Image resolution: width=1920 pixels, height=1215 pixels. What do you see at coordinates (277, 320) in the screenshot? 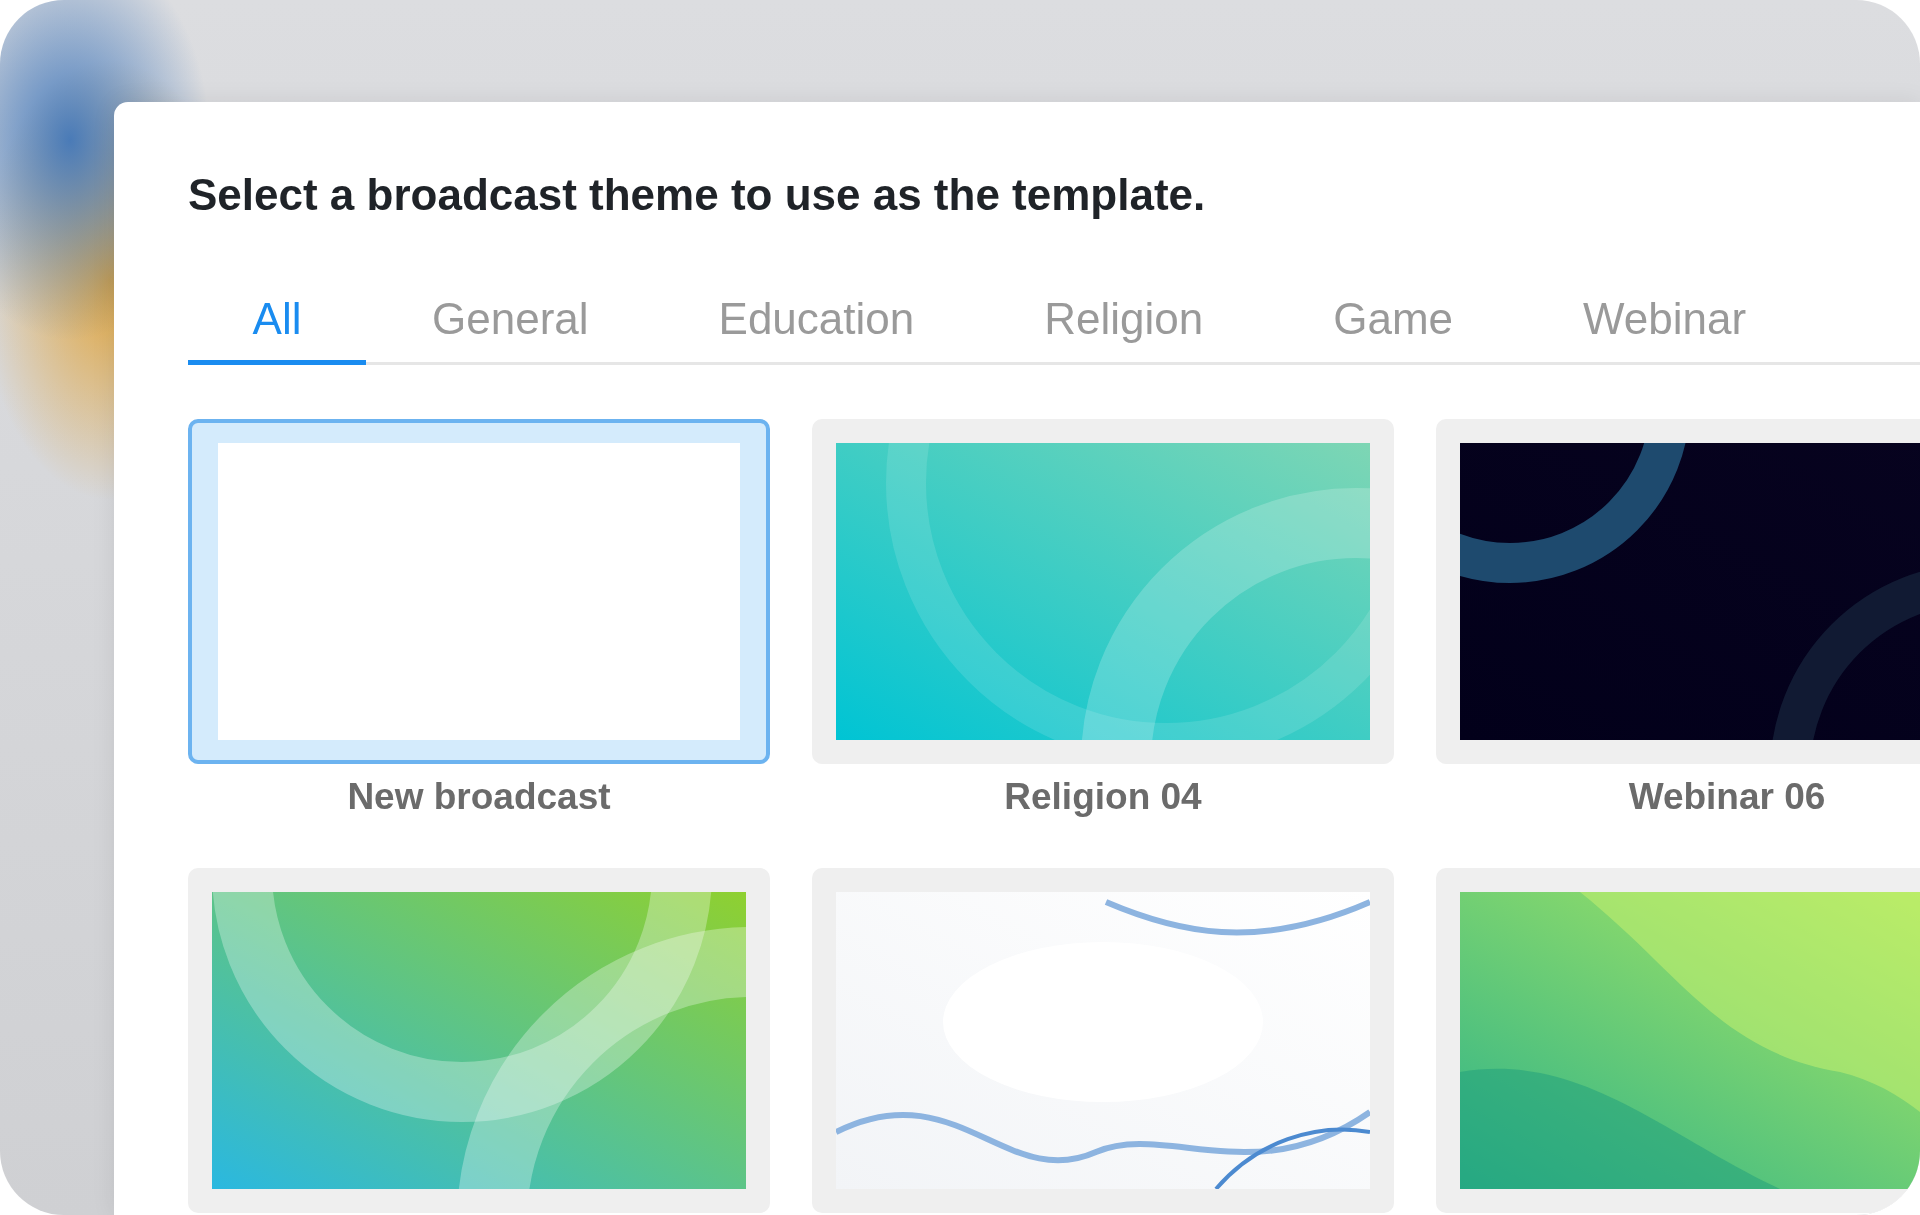
I see `category-tab: All` at bounding box center [277, 320].